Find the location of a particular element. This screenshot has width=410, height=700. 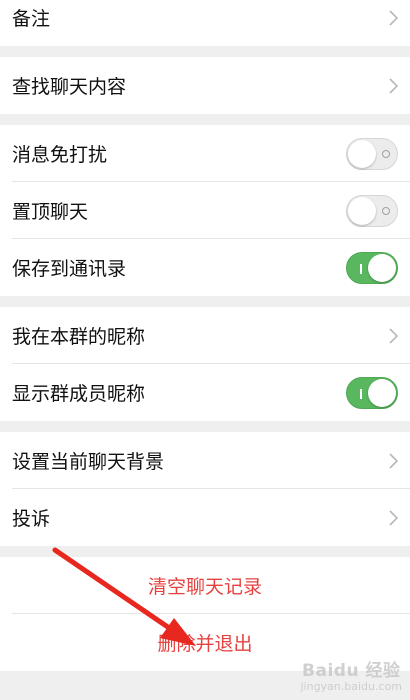

report-label: 投诉 is located at coordinates (31, 519).